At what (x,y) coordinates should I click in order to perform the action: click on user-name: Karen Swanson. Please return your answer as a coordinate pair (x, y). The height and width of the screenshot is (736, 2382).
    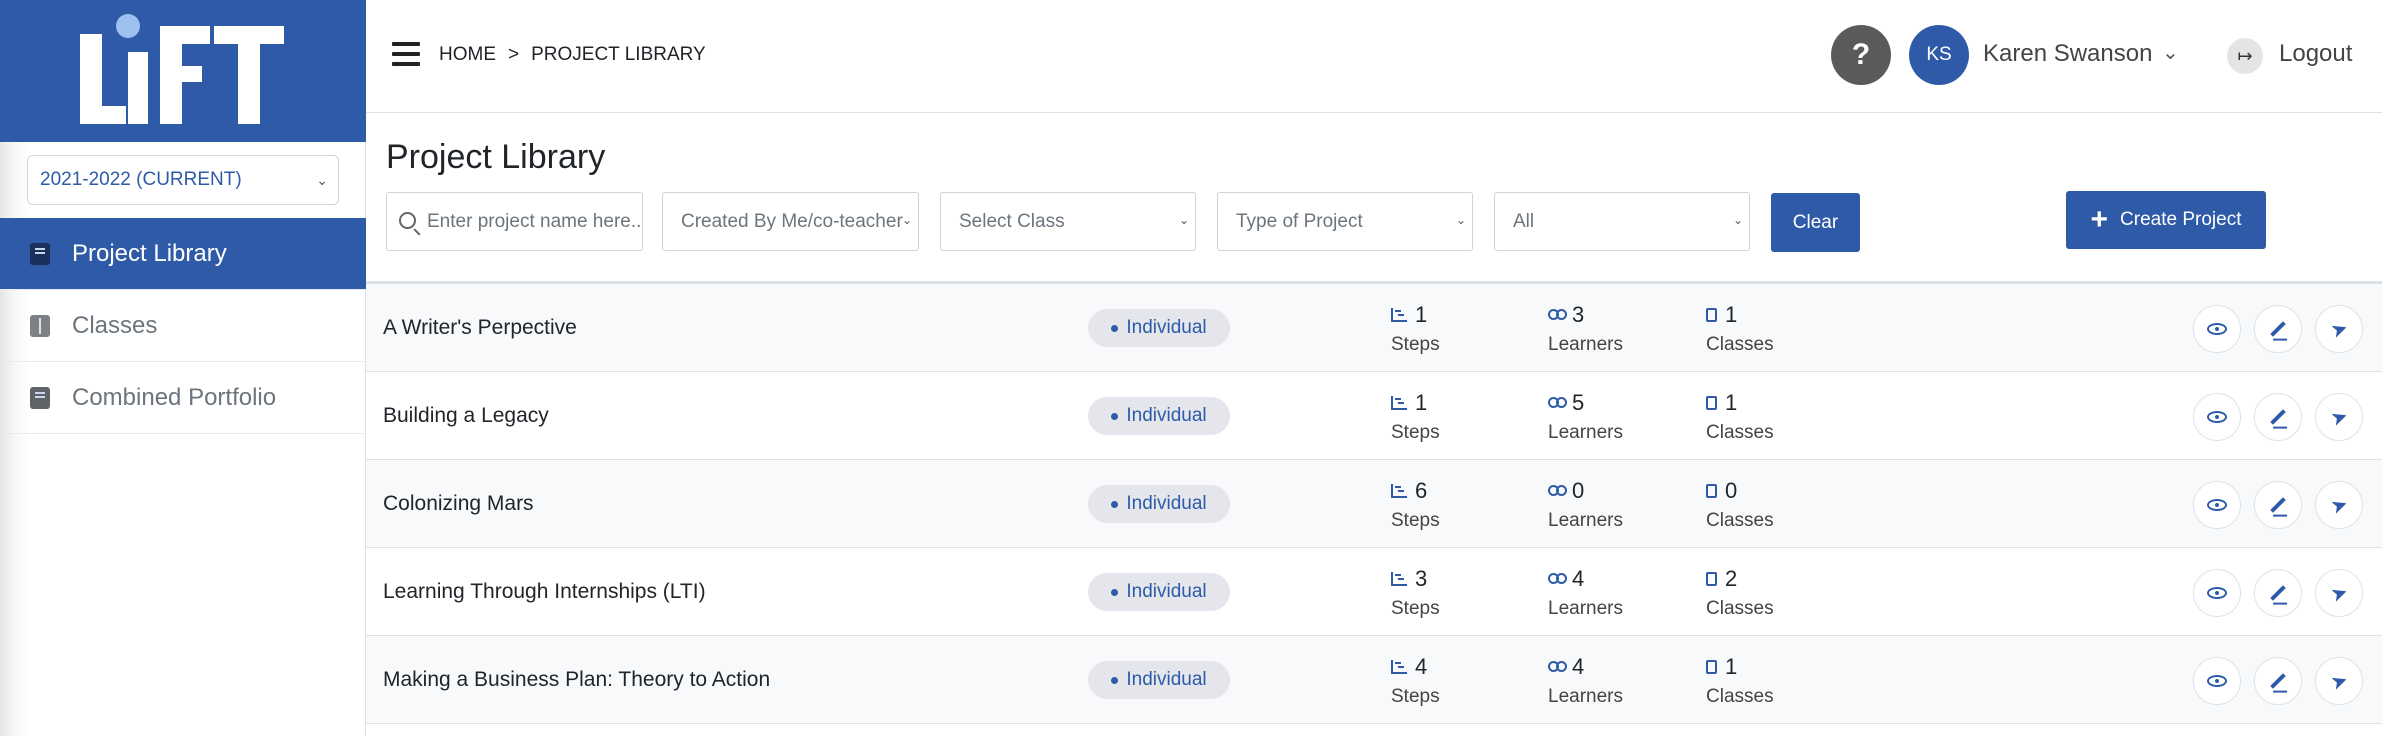
    Looking at the image, I should click on (2067, 54).